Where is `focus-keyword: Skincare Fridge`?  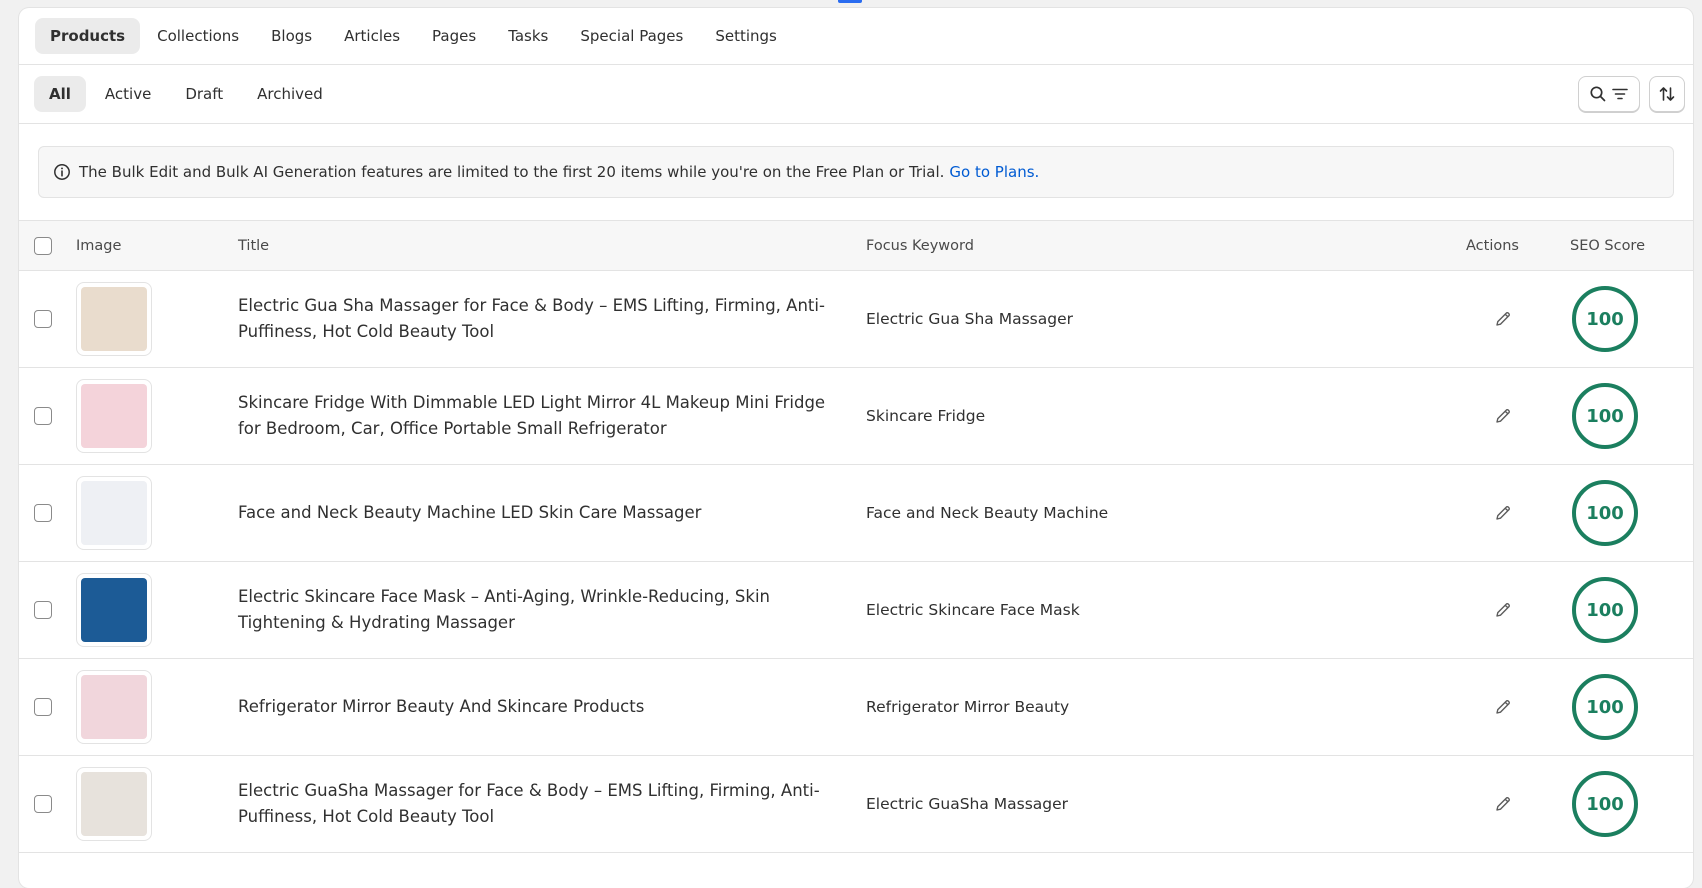
focus-keyword: Skincare Fridge is located at coordinates (926, 416).